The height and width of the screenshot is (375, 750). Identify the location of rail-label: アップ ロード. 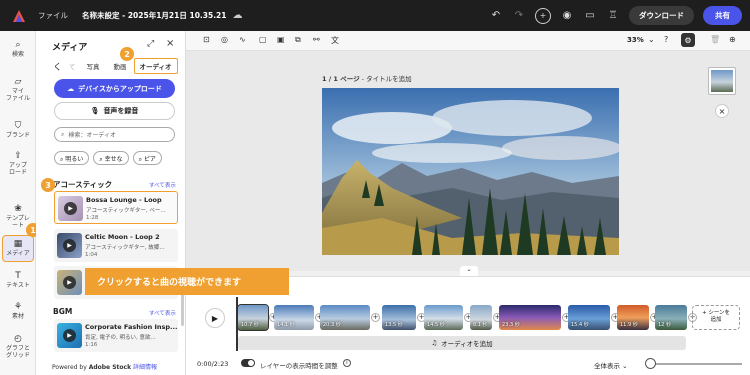
(17, 169).